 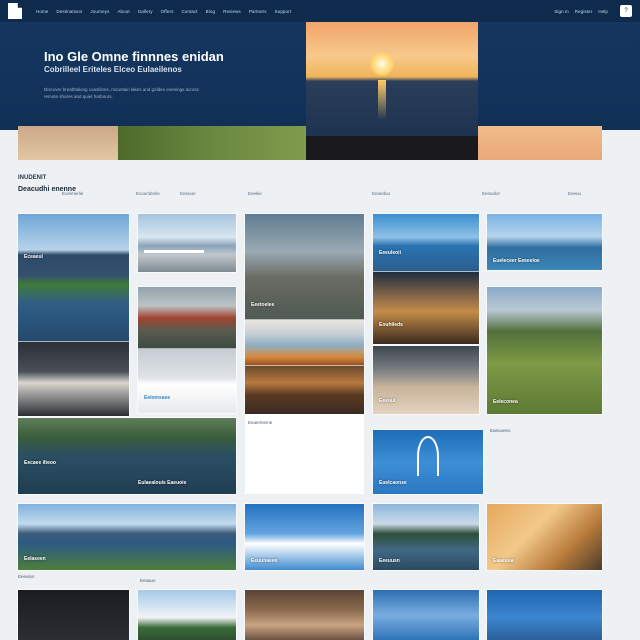 I want to click on hero-strip-meadow, so click(x=212, y=143).